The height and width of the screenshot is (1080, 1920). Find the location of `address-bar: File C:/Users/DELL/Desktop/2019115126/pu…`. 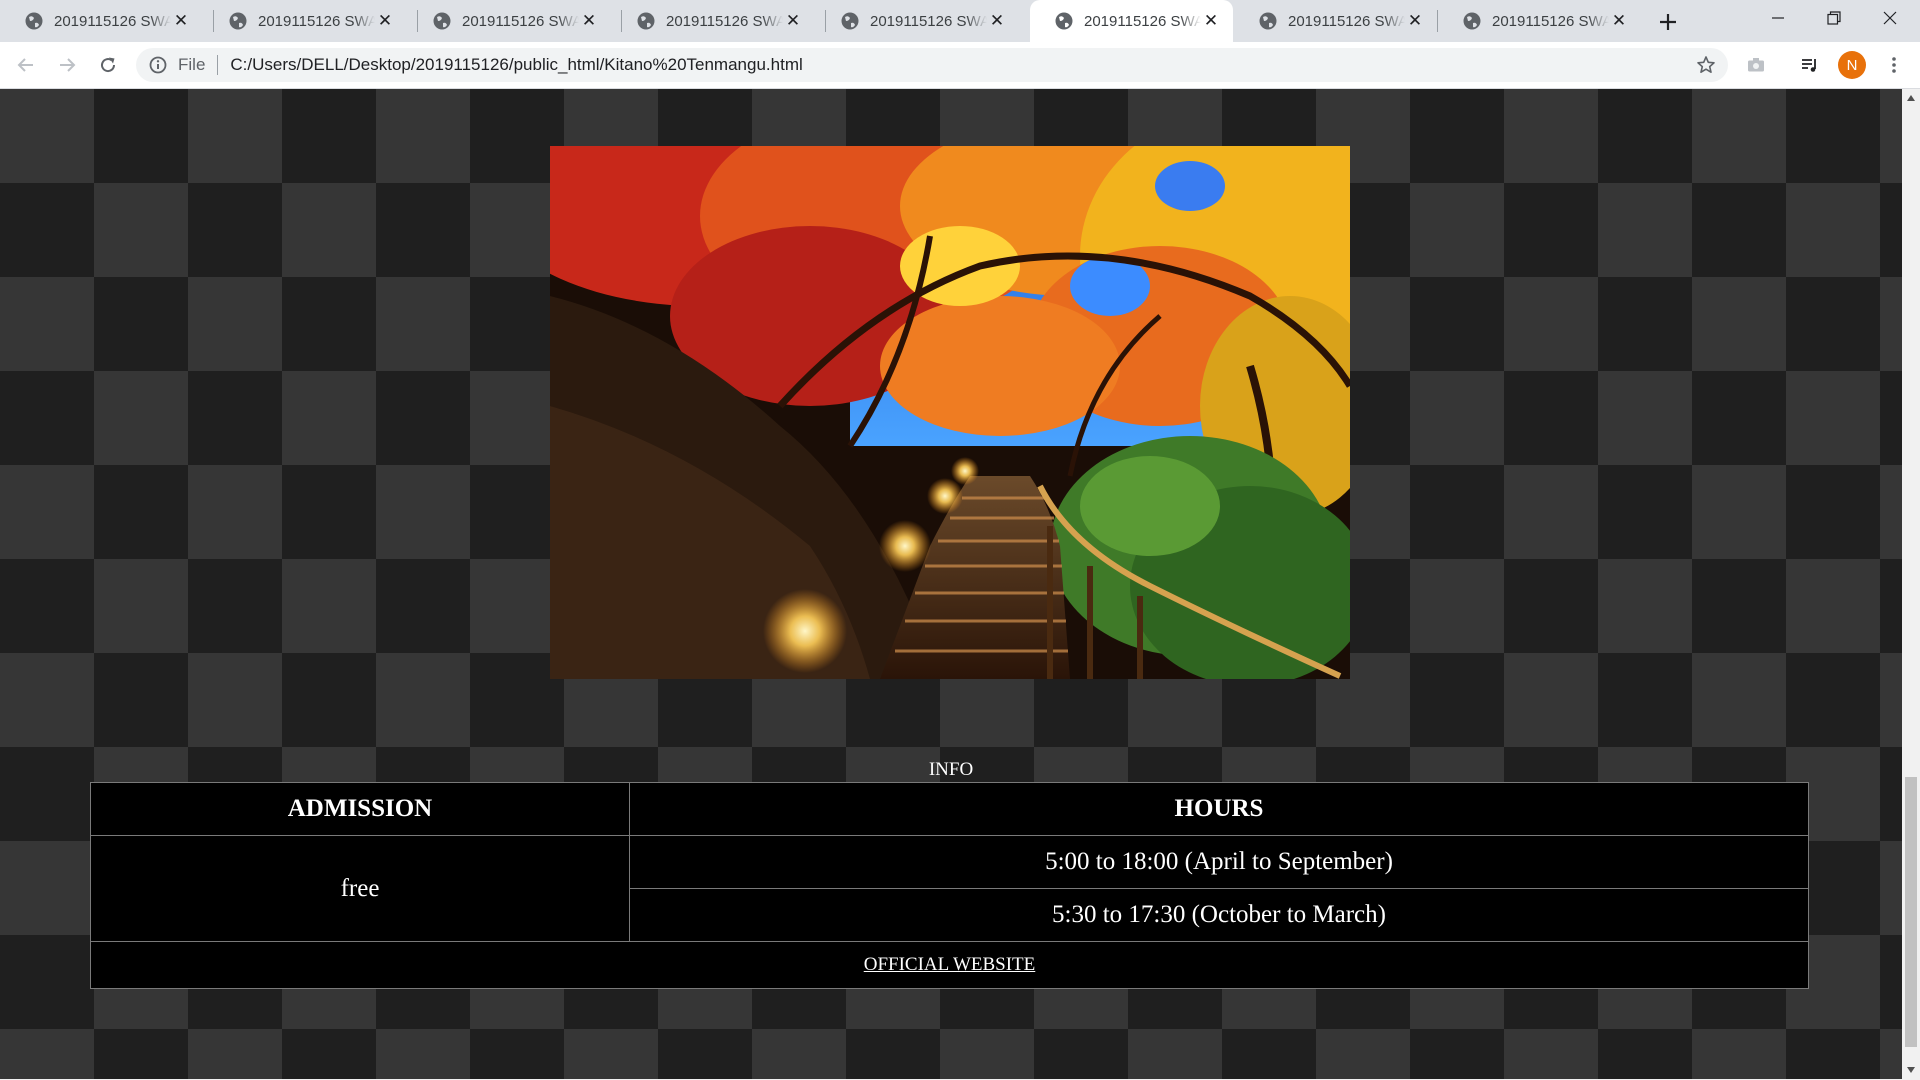

address-bar: File C:/Users/DELL/Desktop/2019115126/pu… is located at coordinates (932, 65).